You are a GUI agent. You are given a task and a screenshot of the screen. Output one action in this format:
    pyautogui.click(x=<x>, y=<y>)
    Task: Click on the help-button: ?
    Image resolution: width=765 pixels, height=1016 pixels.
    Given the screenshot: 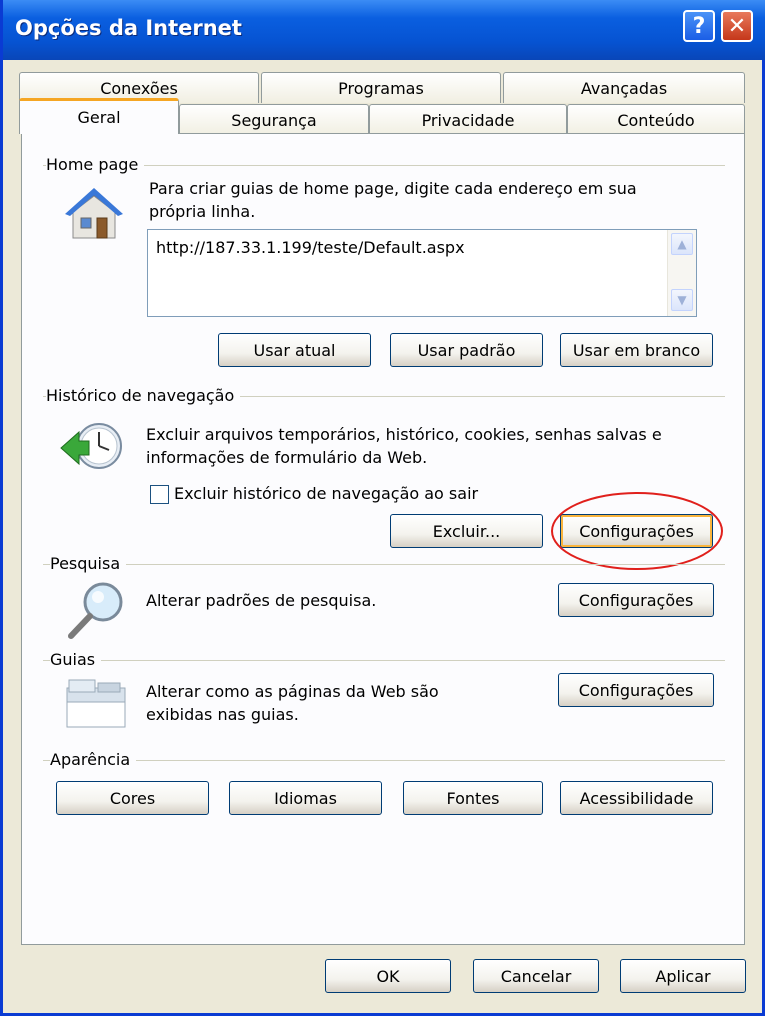 What is the action you would take?
    pyautogui.click(x=699, y=26)
    